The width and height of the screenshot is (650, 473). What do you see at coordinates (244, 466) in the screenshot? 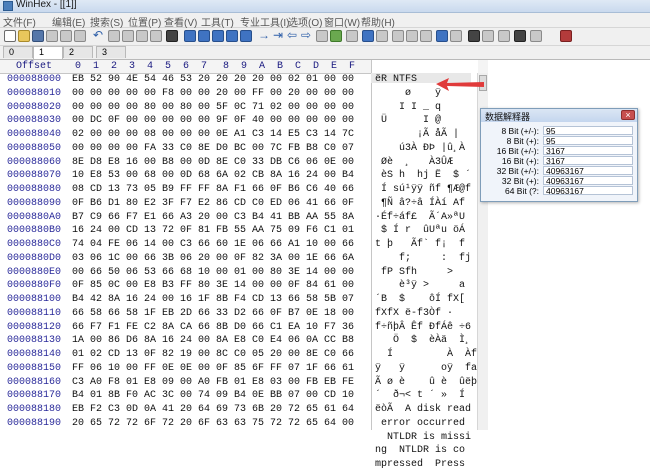
I see `text-row: mpressed Press` at bounding box center [244, 466].